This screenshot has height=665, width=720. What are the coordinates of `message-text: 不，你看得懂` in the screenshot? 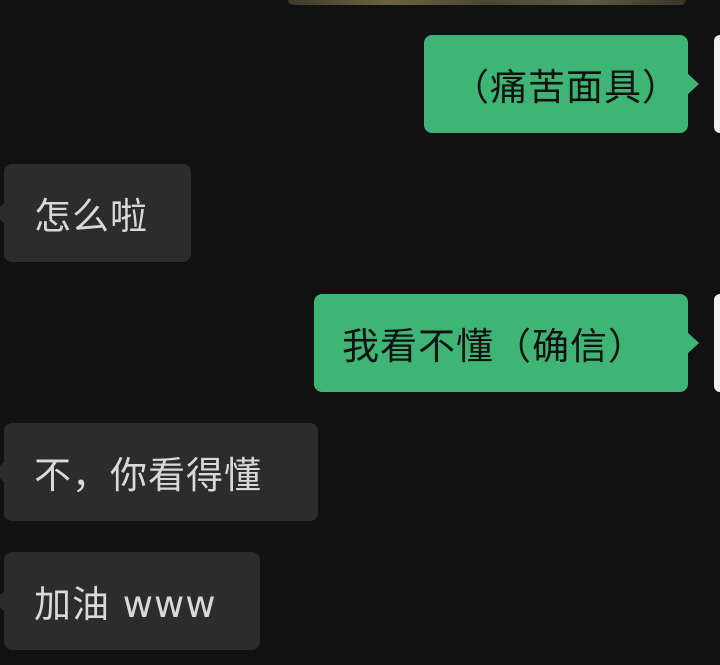 It's located at (148, 475).